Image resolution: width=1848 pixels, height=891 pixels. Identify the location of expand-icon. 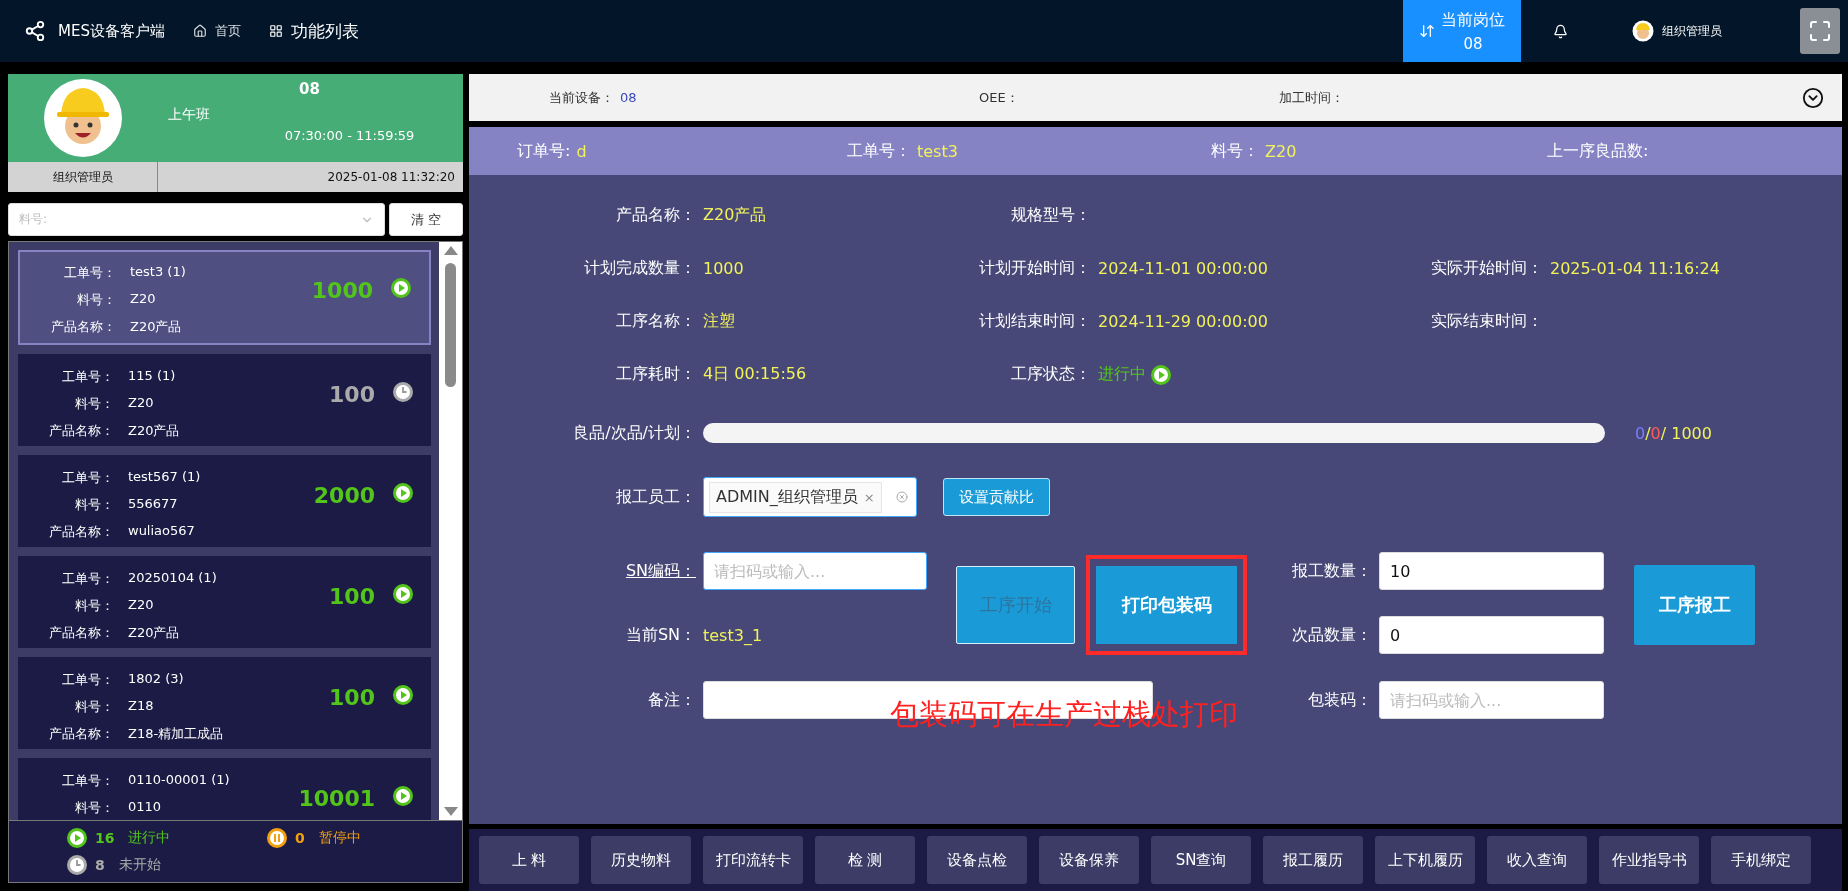
(1813, 97).